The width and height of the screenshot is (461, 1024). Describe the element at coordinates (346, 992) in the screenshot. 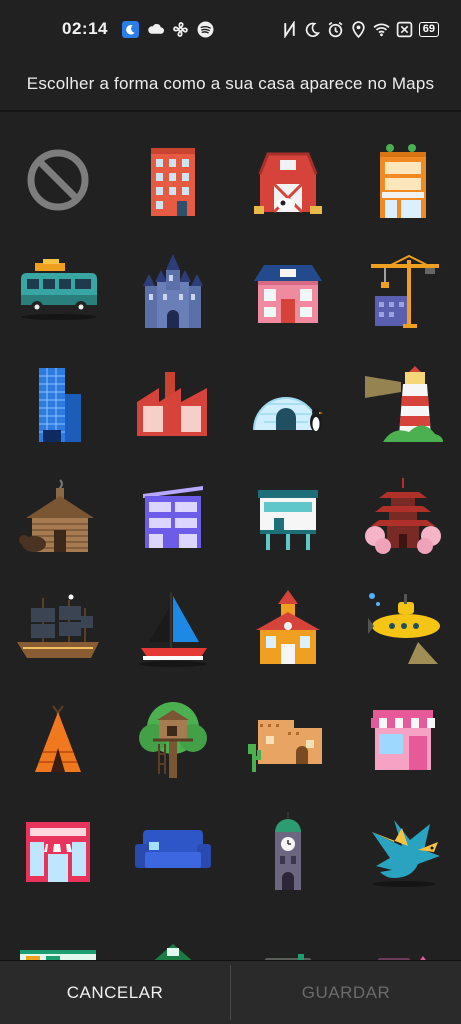

I see `save-button: GUARDAR` at that location.